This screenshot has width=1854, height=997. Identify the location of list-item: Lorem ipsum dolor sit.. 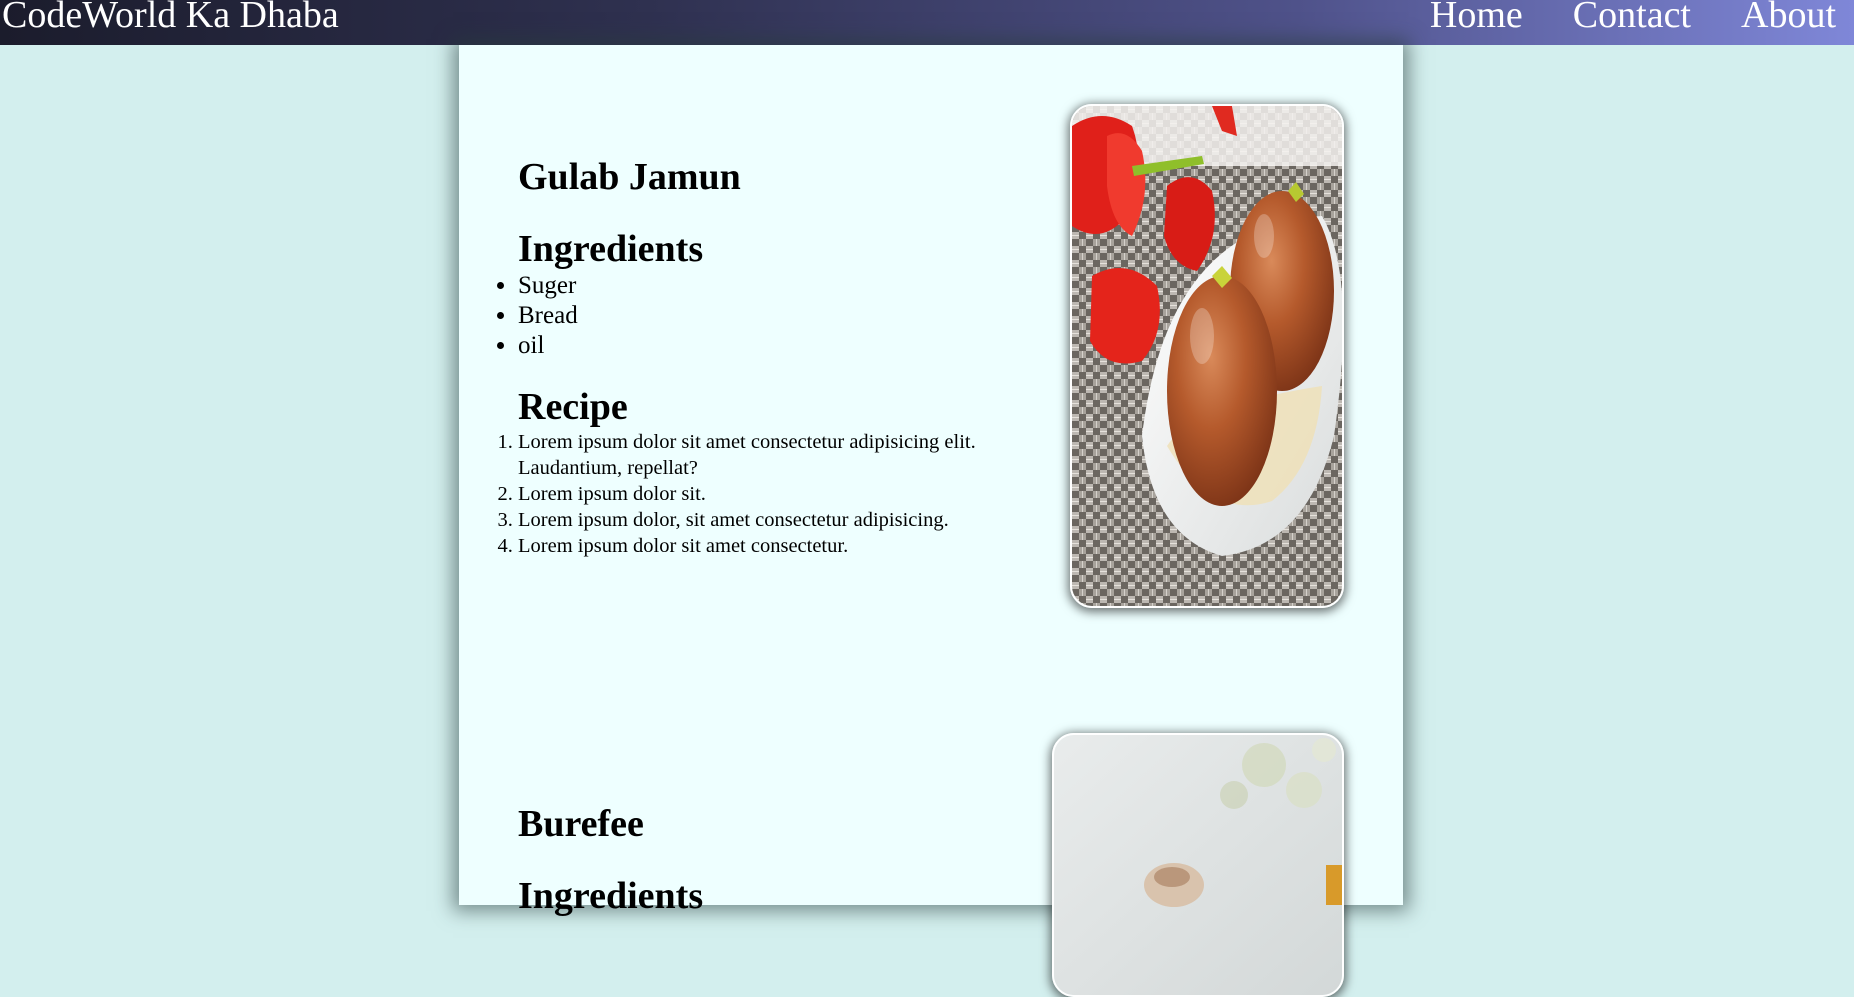
(768, 494).